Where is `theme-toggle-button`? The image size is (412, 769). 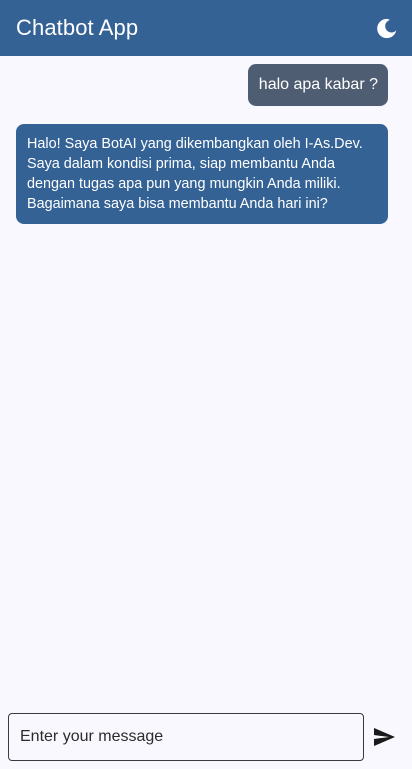 theme-toggle-button is located at coordinates (386, 28).